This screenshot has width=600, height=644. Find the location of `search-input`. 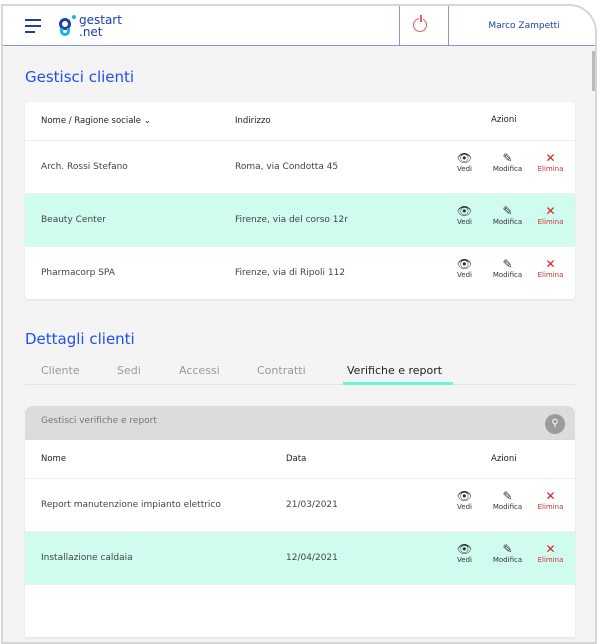

search-input is located at coordinates (266, 421).